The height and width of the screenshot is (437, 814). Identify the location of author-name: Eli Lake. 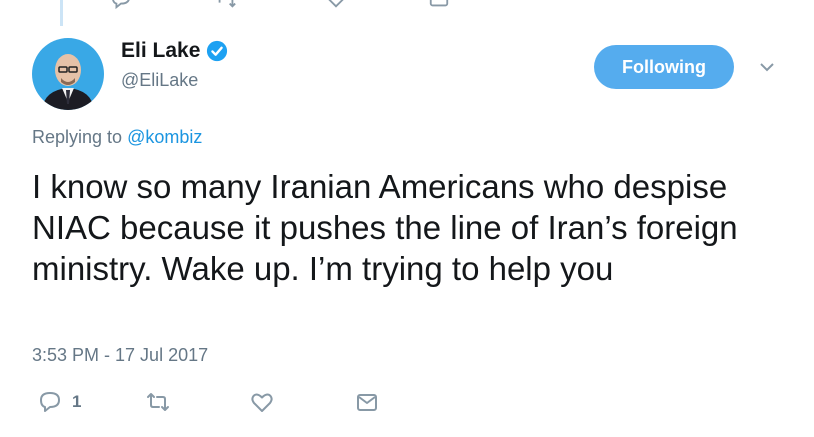
(160, 51).